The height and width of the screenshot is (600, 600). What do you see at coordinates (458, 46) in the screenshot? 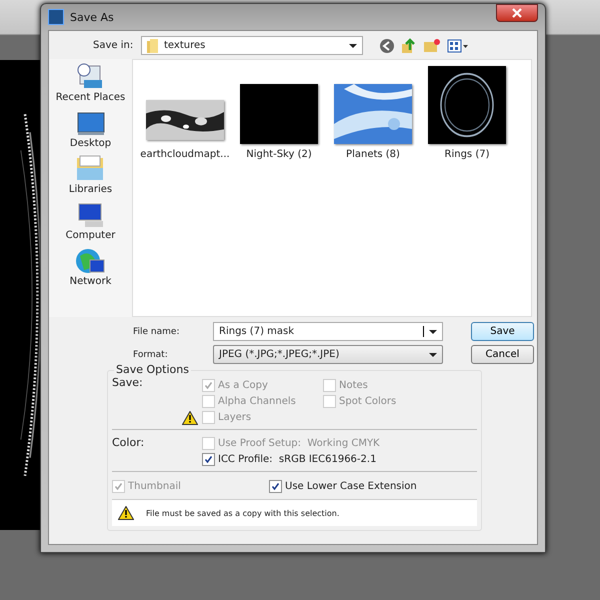
I see `view-menu-icon` at bounding box center [458, 46].